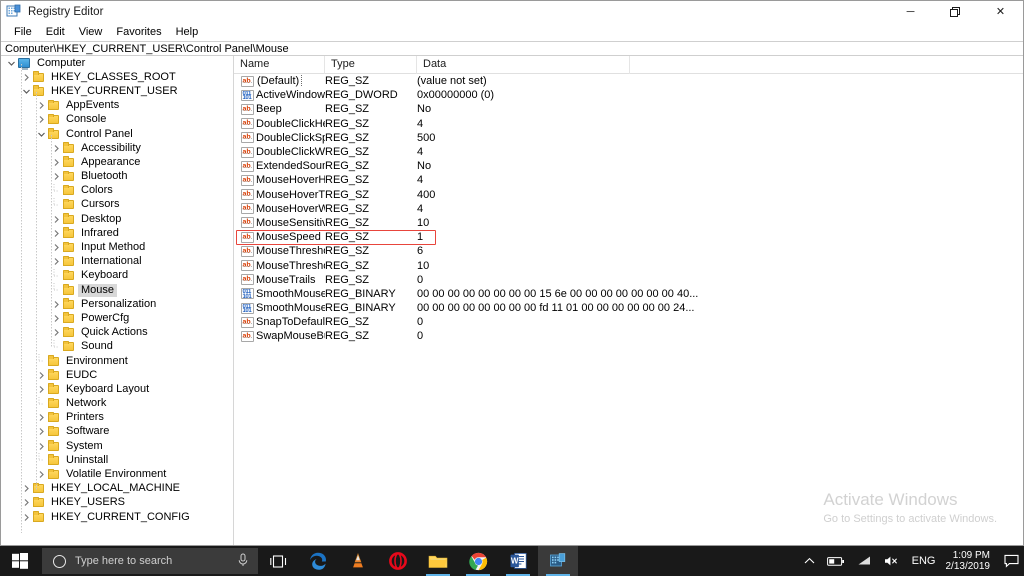 The height and width of the screenshot is (576, 1024). What do you see at coordinates (518, 561) in the screenshot?
I see `microsoft-word-icon: W` at bounding box center [518, 561].